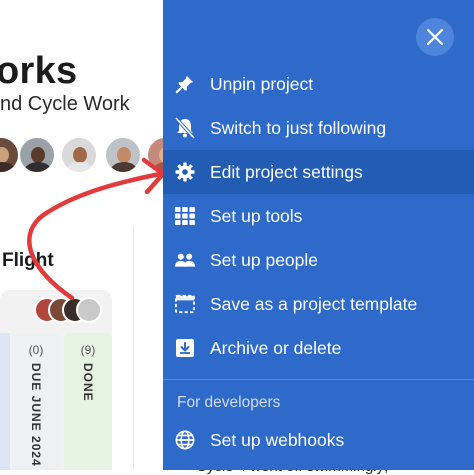 This screenshot has height=475, width=474. I want to click on menu-item-switch-following: Switch to just following, so click(318, 128).